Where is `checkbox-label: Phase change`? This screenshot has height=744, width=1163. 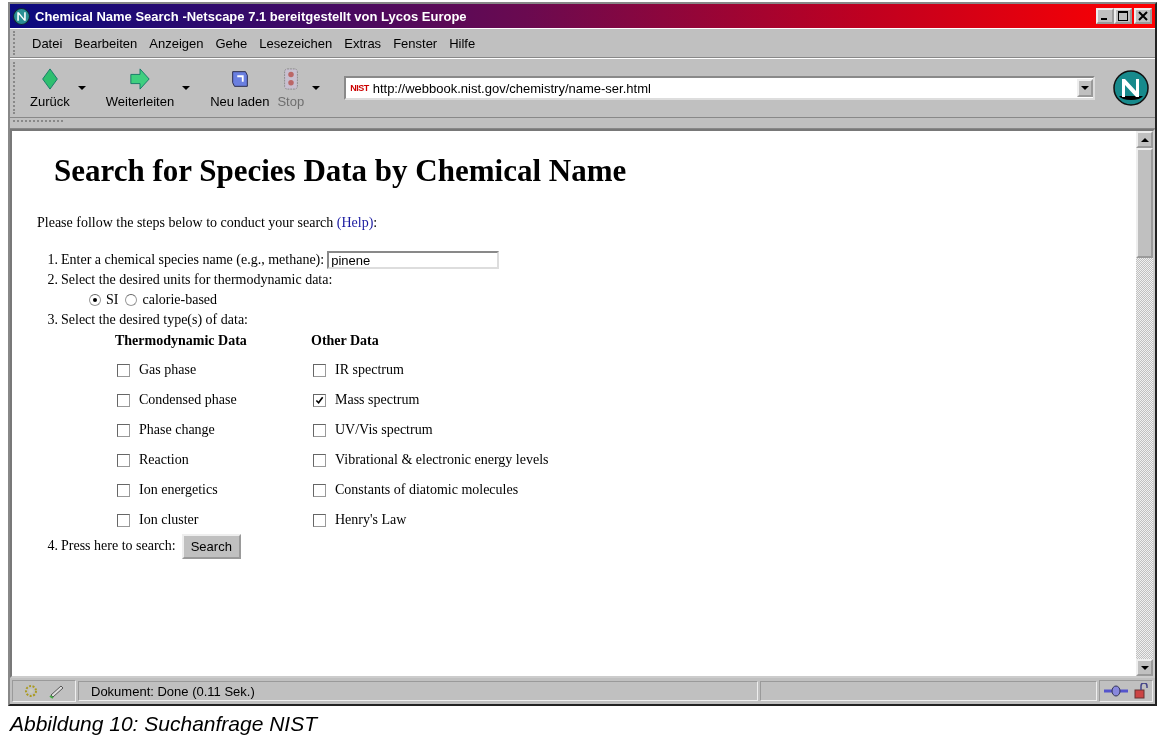 checkbox-label: Phase change is located at coordinates (177, 430).